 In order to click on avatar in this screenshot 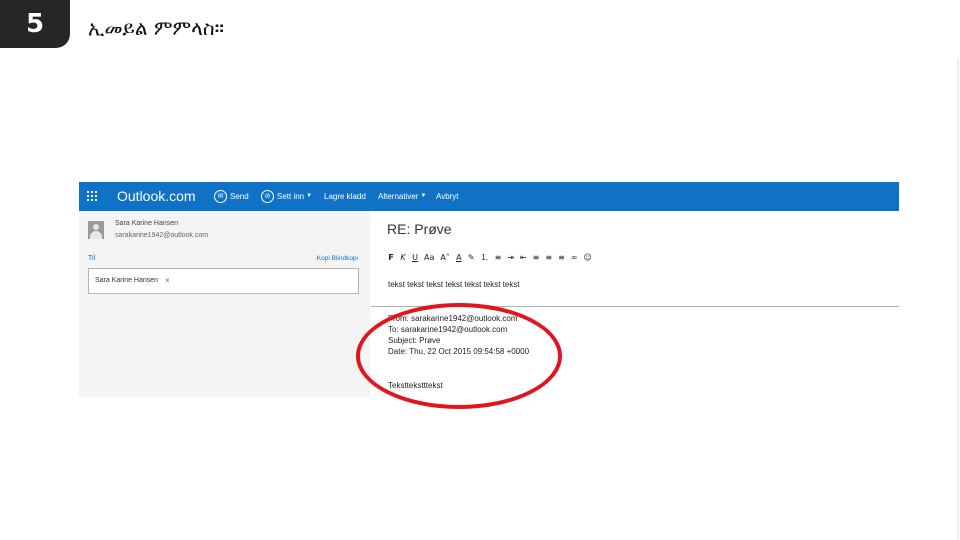, I will do `click(96, 230)`.